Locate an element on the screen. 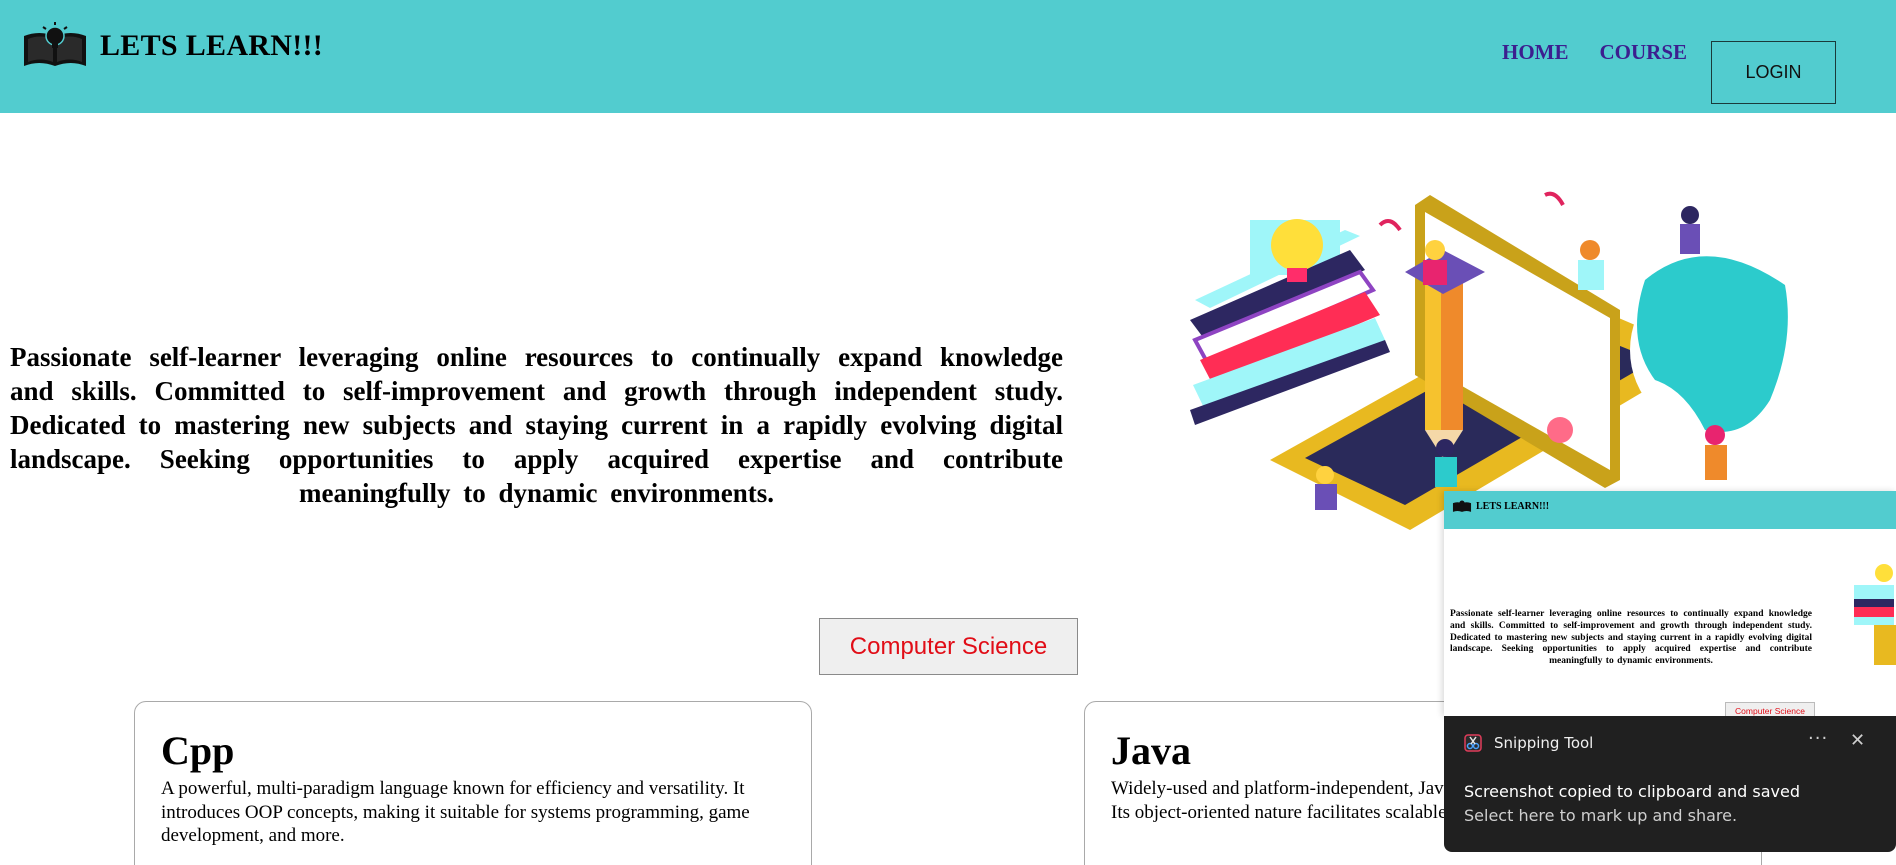 Image resolution: width=1896 pixels, height=865 pixels. main-nav: HOME COURSE is located at coordinates (1610, 52).